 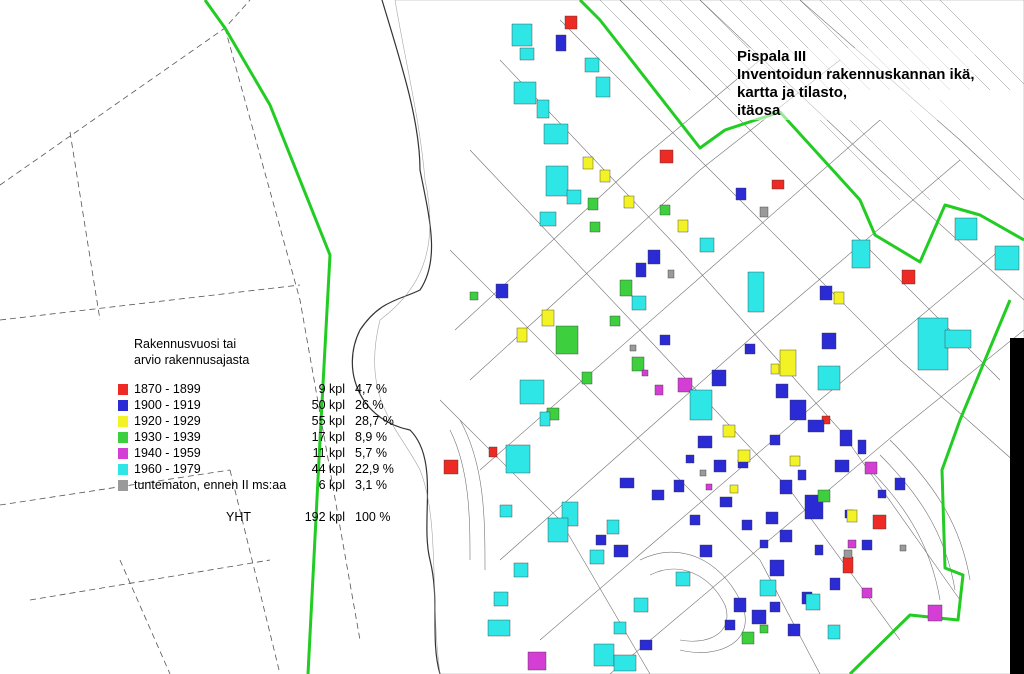 What do you see at coordinates (396, 337) in the screenshot?
I see `shoreline` at bounding box center [396, 337].